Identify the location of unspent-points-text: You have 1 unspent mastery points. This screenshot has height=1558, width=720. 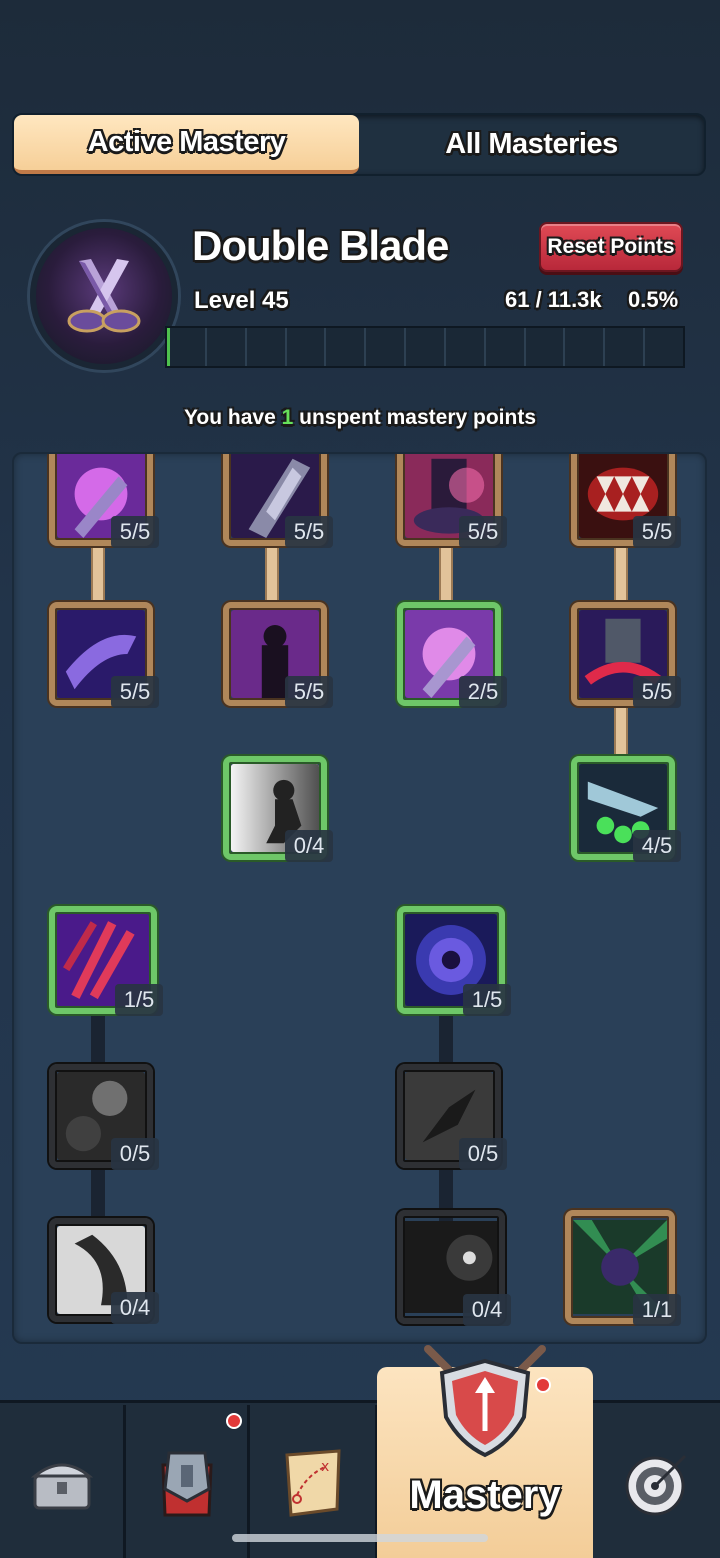
(360, 418).